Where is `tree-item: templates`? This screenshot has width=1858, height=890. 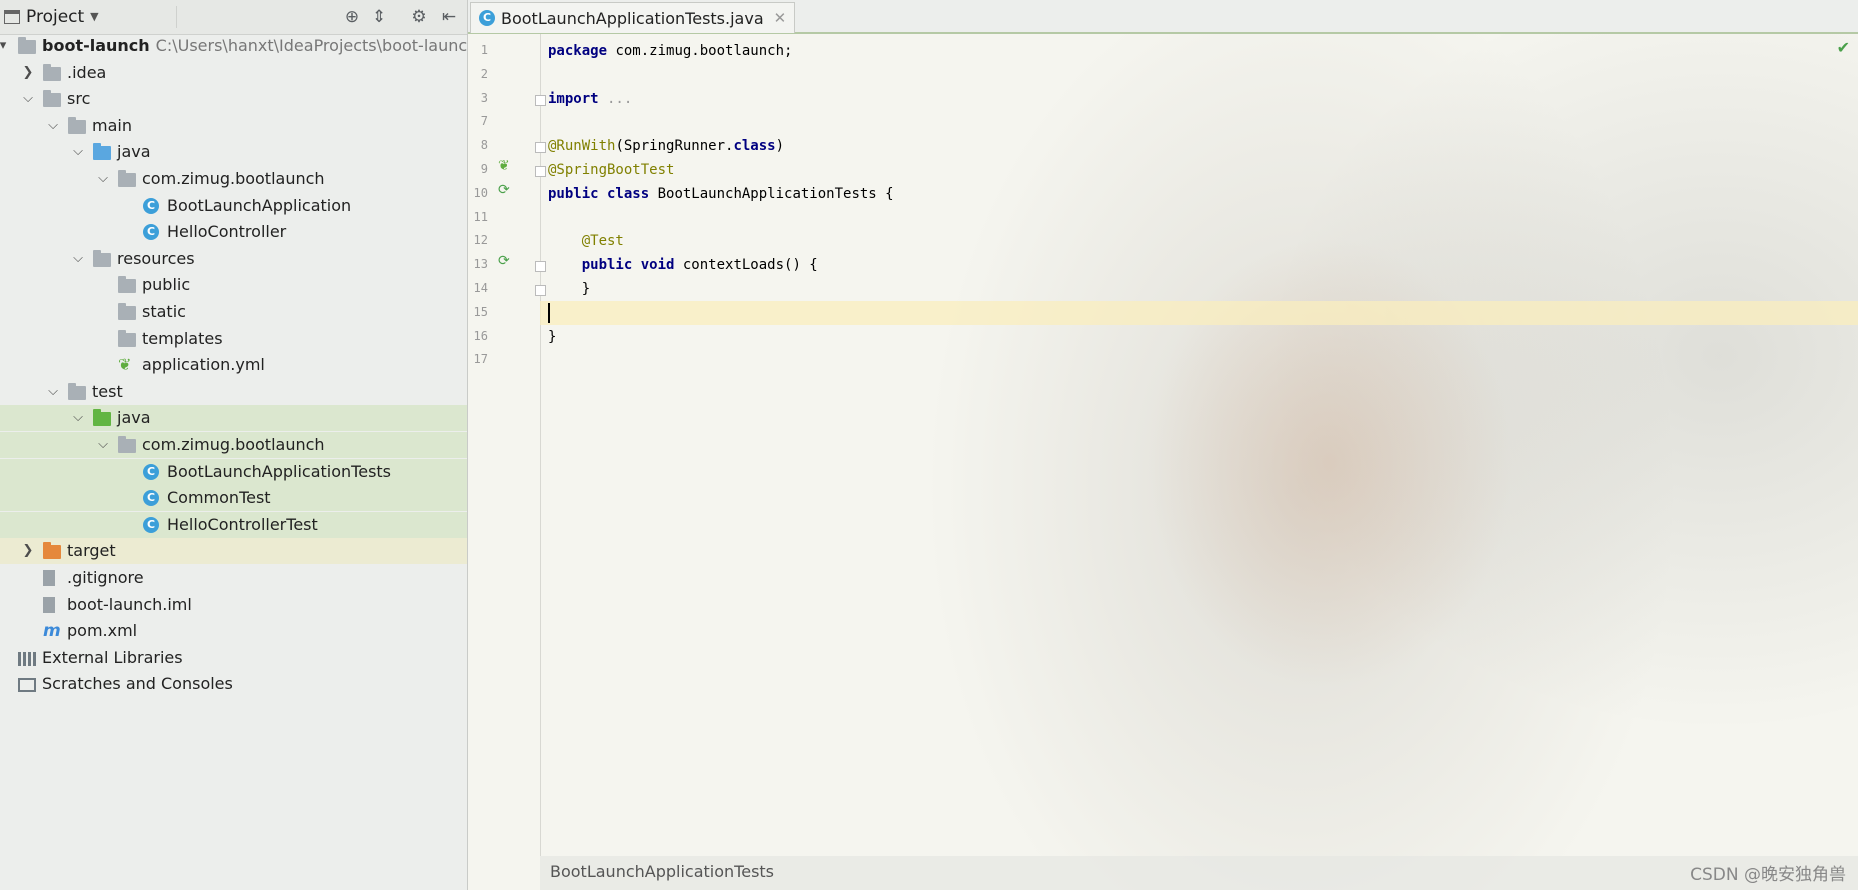
tree-item: templates is located at coordinates (233, 339).